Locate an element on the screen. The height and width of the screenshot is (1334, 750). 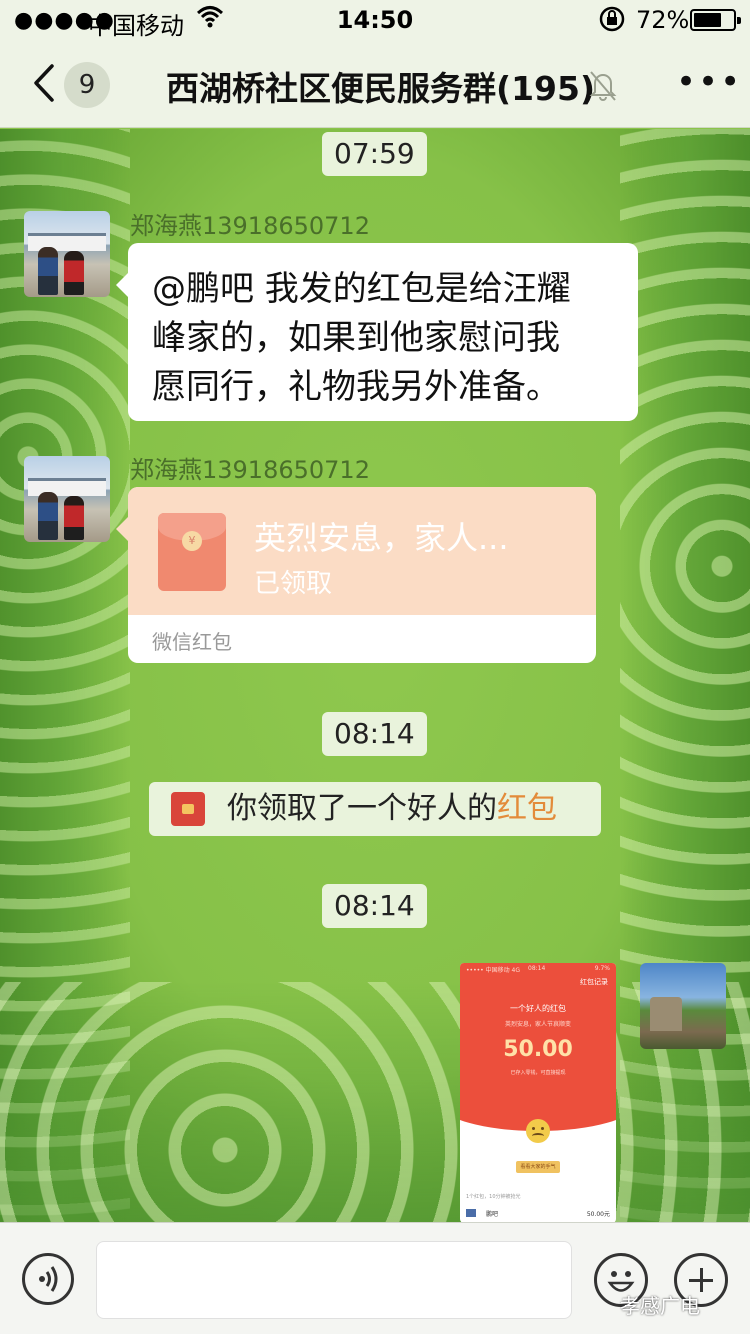
red-packet-footer: 微信红包 is located at coordinates (192, 642).